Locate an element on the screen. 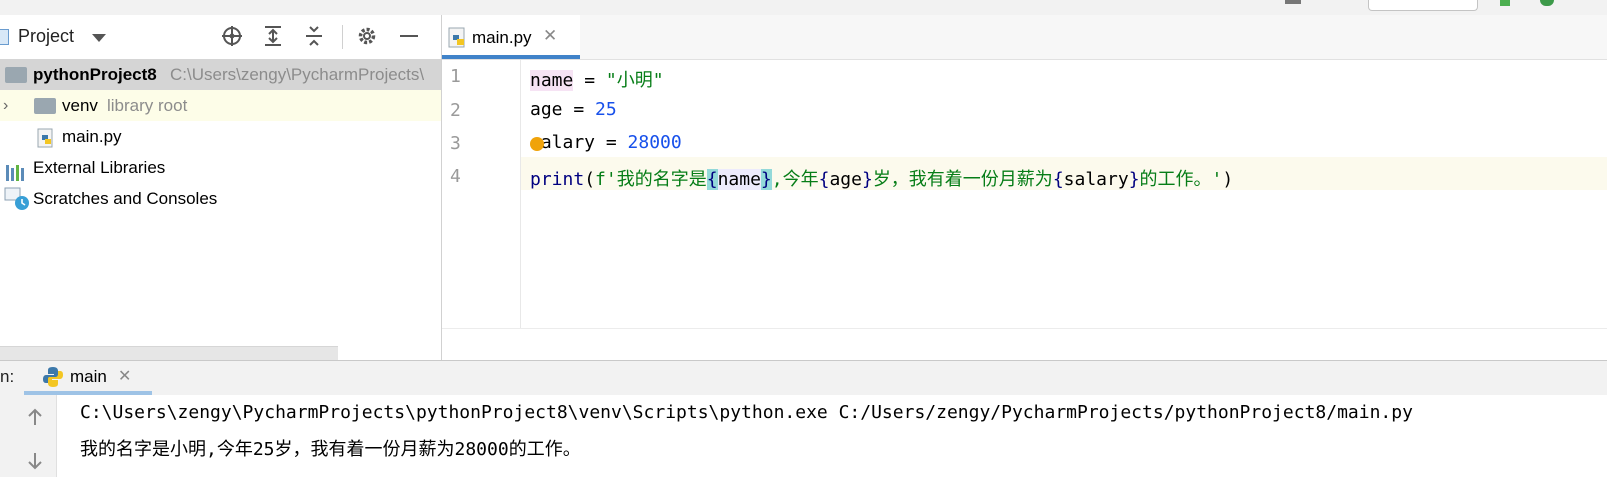  line-number: 1 is located at coordinates (455, 76).